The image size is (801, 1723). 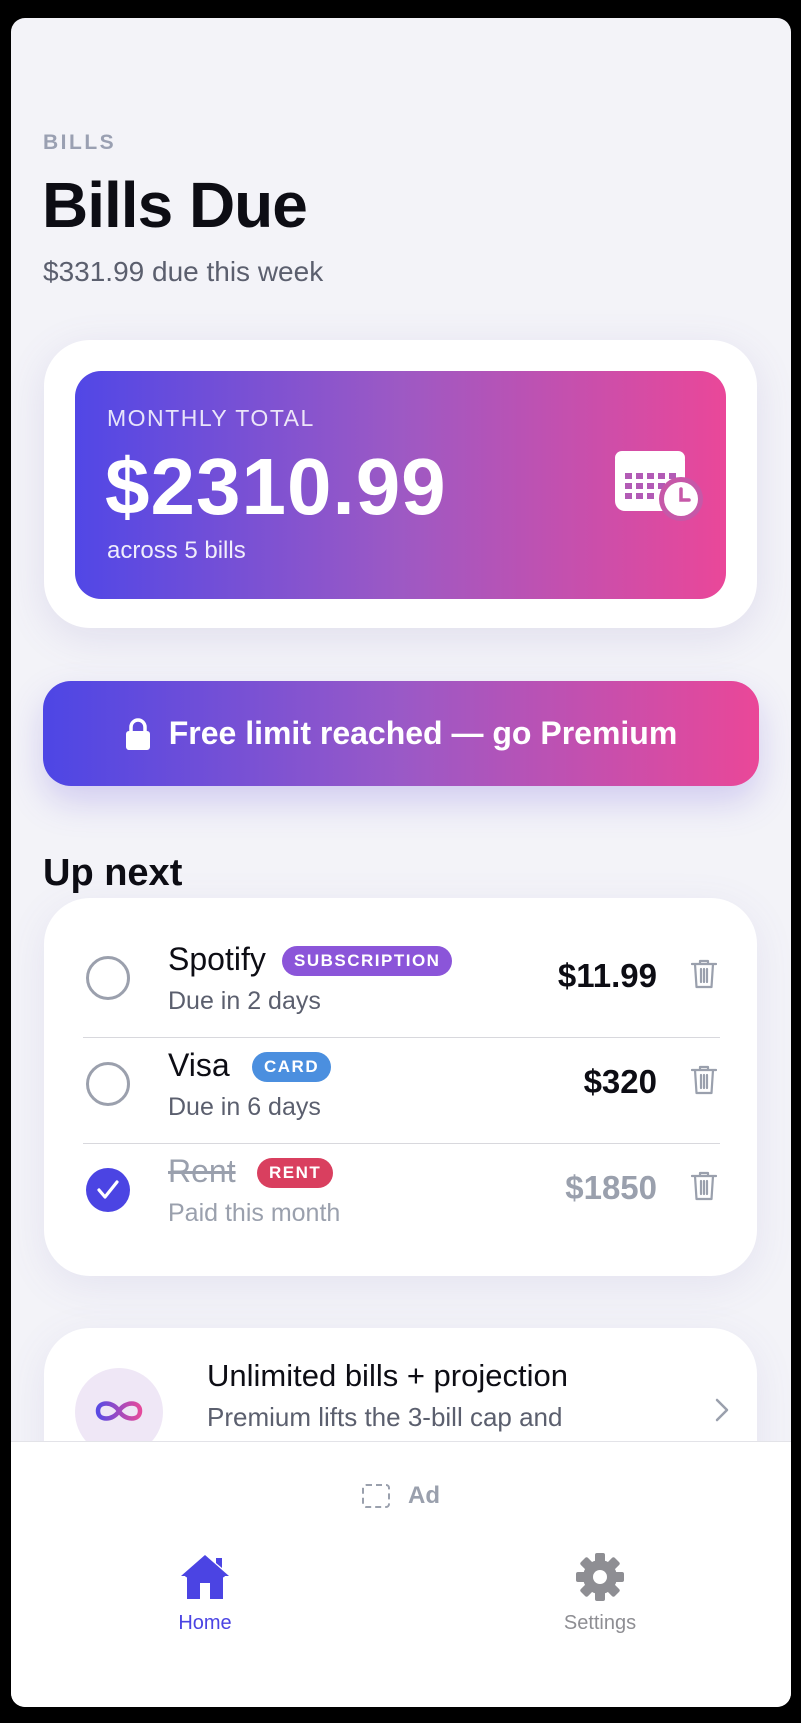 What do you see at coordinates (400, 1209) in the screenshot?
I see `bill-row-rent: Rent RENT Paid this month $1850` at bounding box center [400, 1209].